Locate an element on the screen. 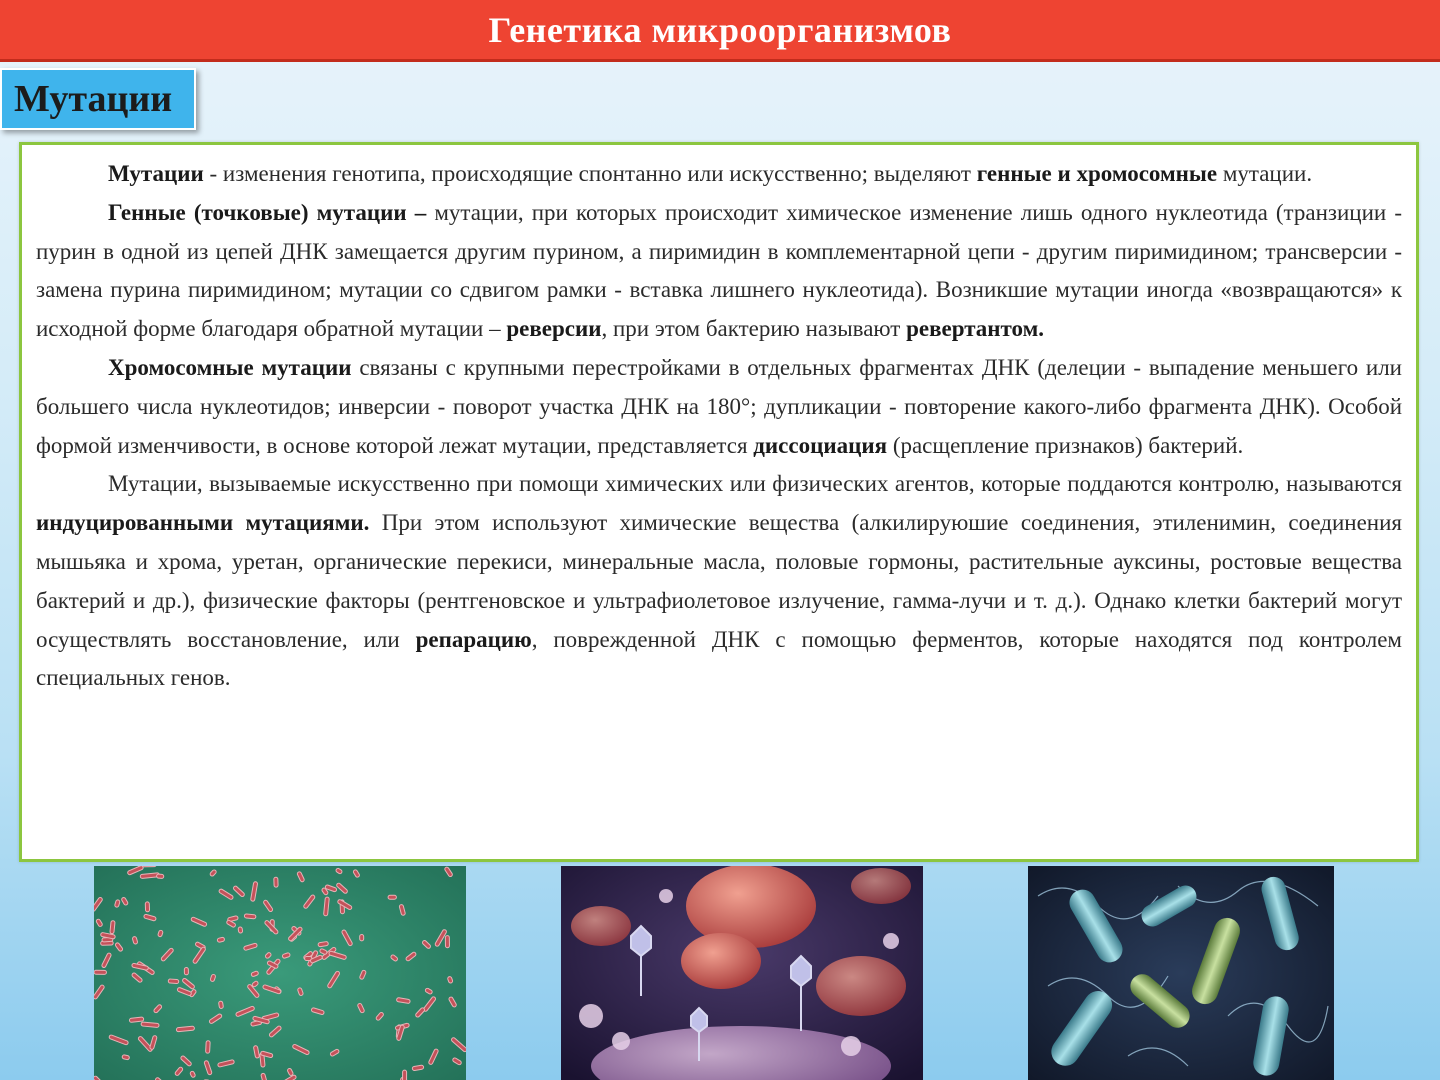 Image resolution: width=1440 pixels, height=1080 pixels. bold-term: репарацию is located at coordinates (473, 639).